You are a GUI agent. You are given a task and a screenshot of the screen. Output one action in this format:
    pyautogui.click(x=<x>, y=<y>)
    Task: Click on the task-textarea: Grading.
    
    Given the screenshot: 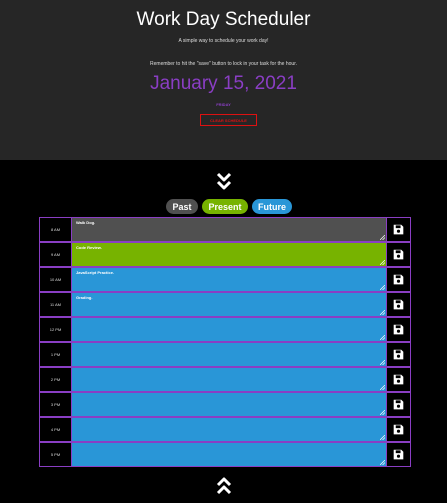 What is the action you would take?
    pyautogui.click(x=229, y=304)
    